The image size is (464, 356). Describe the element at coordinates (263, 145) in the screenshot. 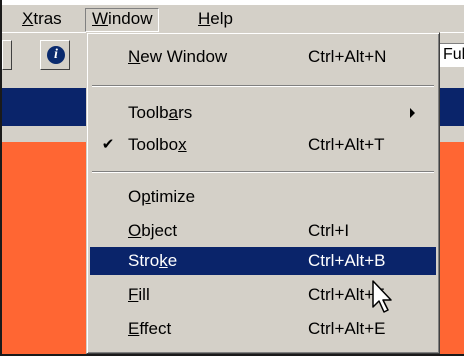

I see `menu-item-toolbox: ✔ Toolbox Ctrl+Alt+T` at that location.